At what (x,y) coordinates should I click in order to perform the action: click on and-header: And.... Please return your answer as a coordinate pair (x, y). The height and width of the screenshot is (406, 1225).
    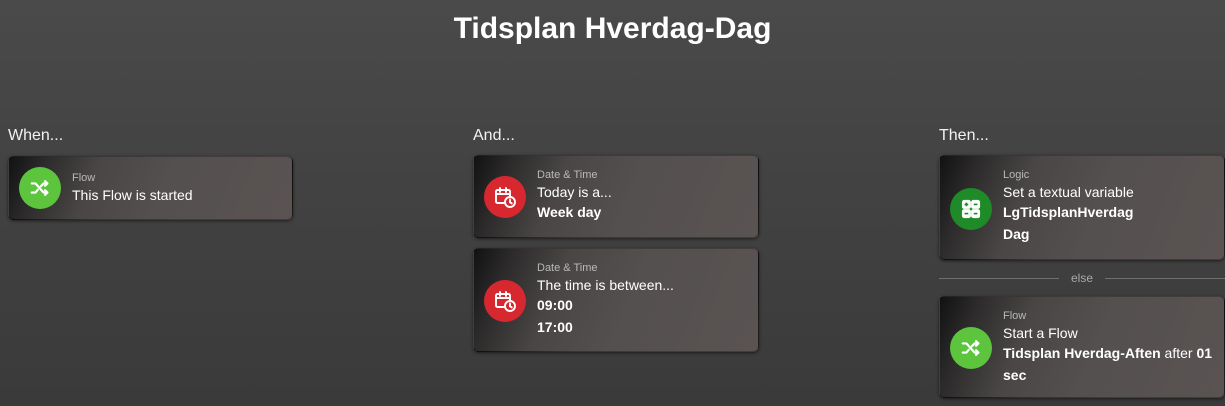
    Looking at the image, I should click on (494, 135).